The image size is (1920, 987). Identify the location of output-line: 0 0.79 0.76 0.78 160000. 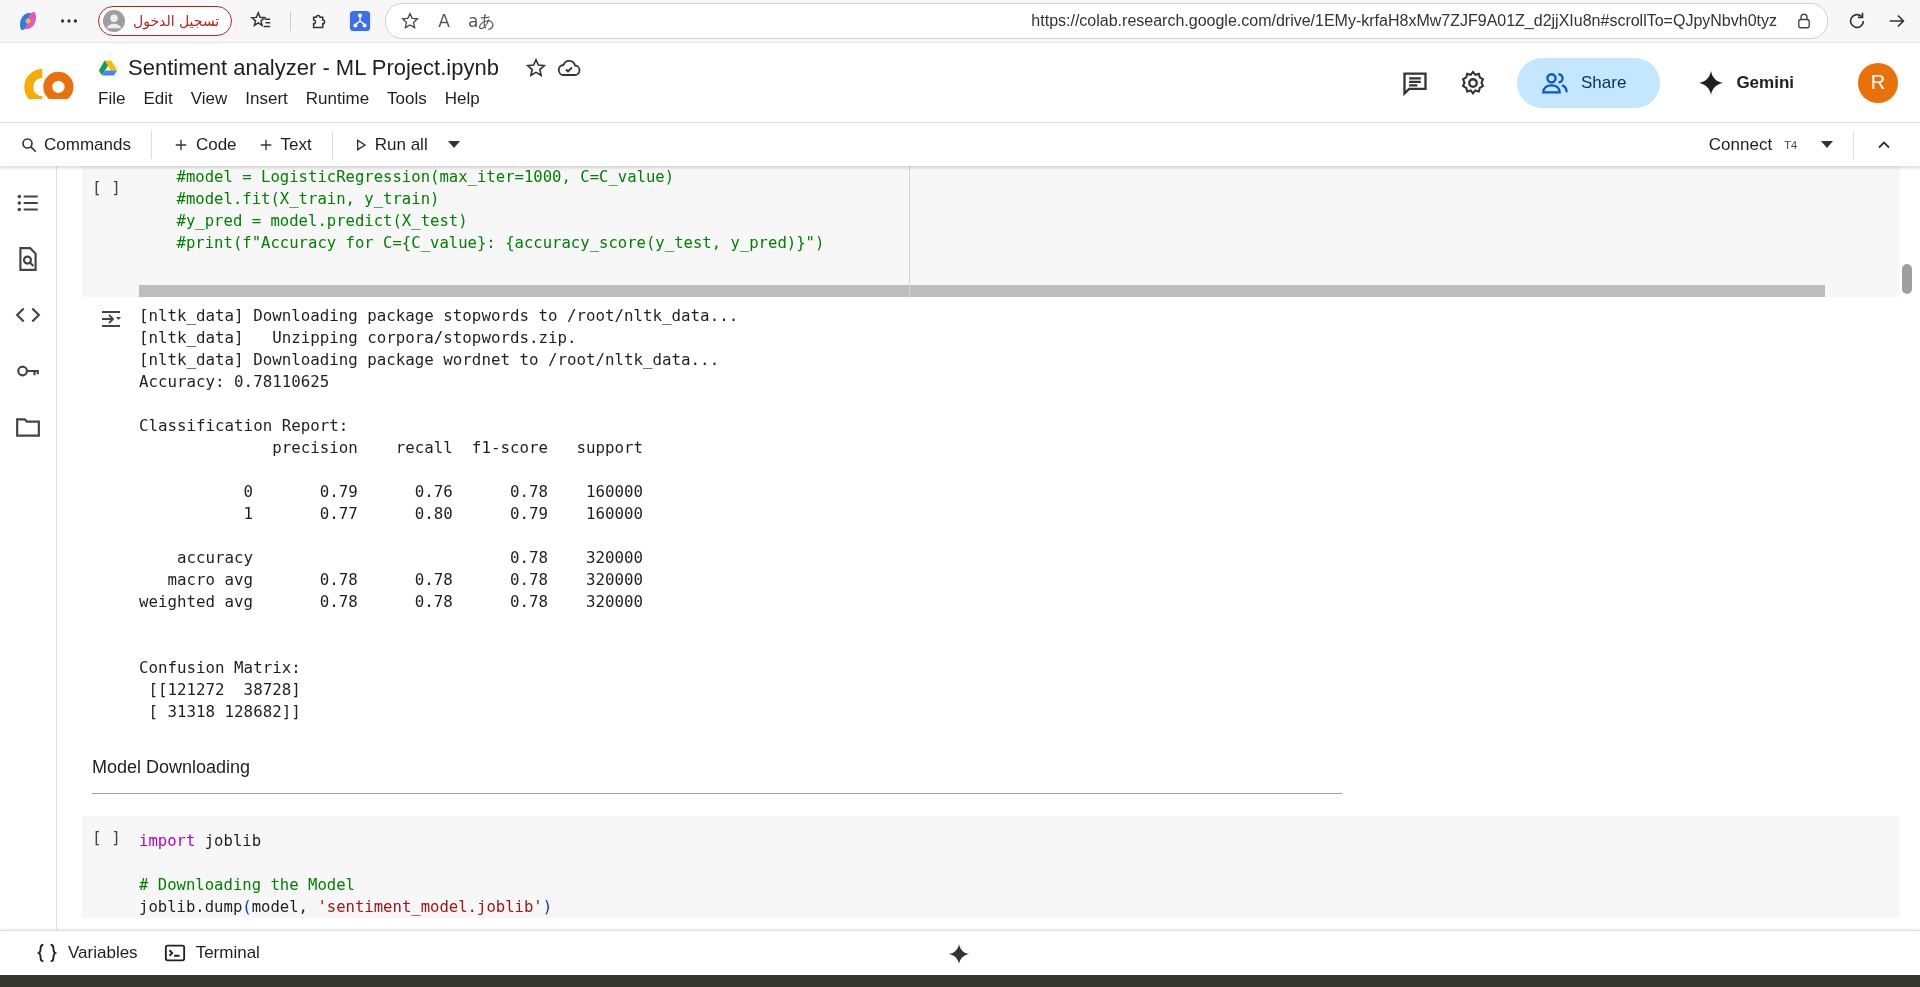
(443, 492).